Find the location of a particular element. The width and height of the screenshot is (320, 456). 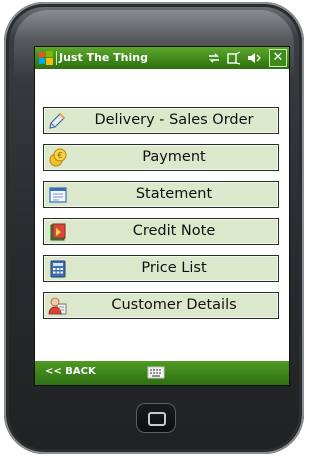

menu-statement-button: Statement is located at coordinates (161, 194).